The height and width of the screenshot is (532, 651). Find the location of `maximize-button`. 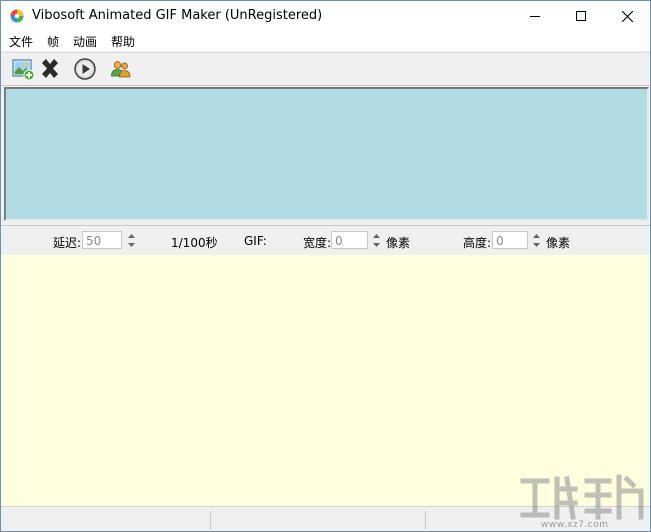

maximize-button is located at coordinates (581, 16).